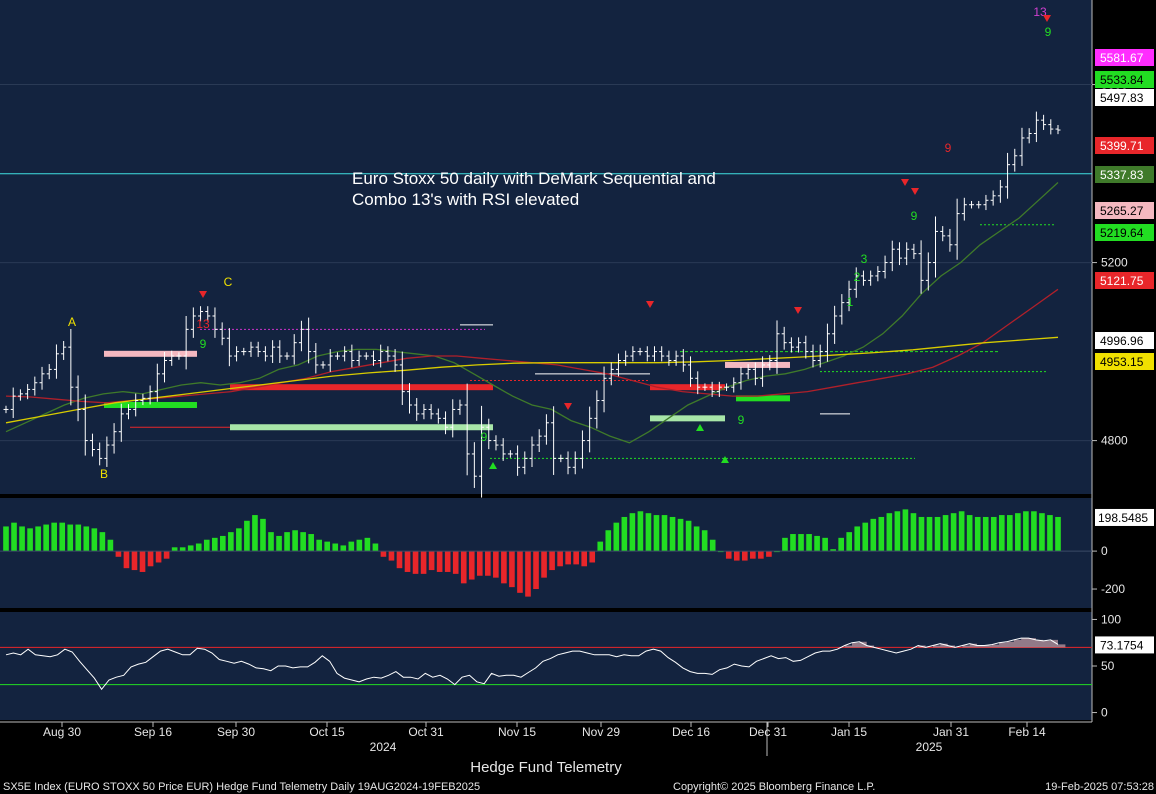 Image resolution: width=1156 pixels, height=794 pixels. Describe the element at coordinates (864, 259) in the screenshot. I see `demark-count-label: 3` at that location.